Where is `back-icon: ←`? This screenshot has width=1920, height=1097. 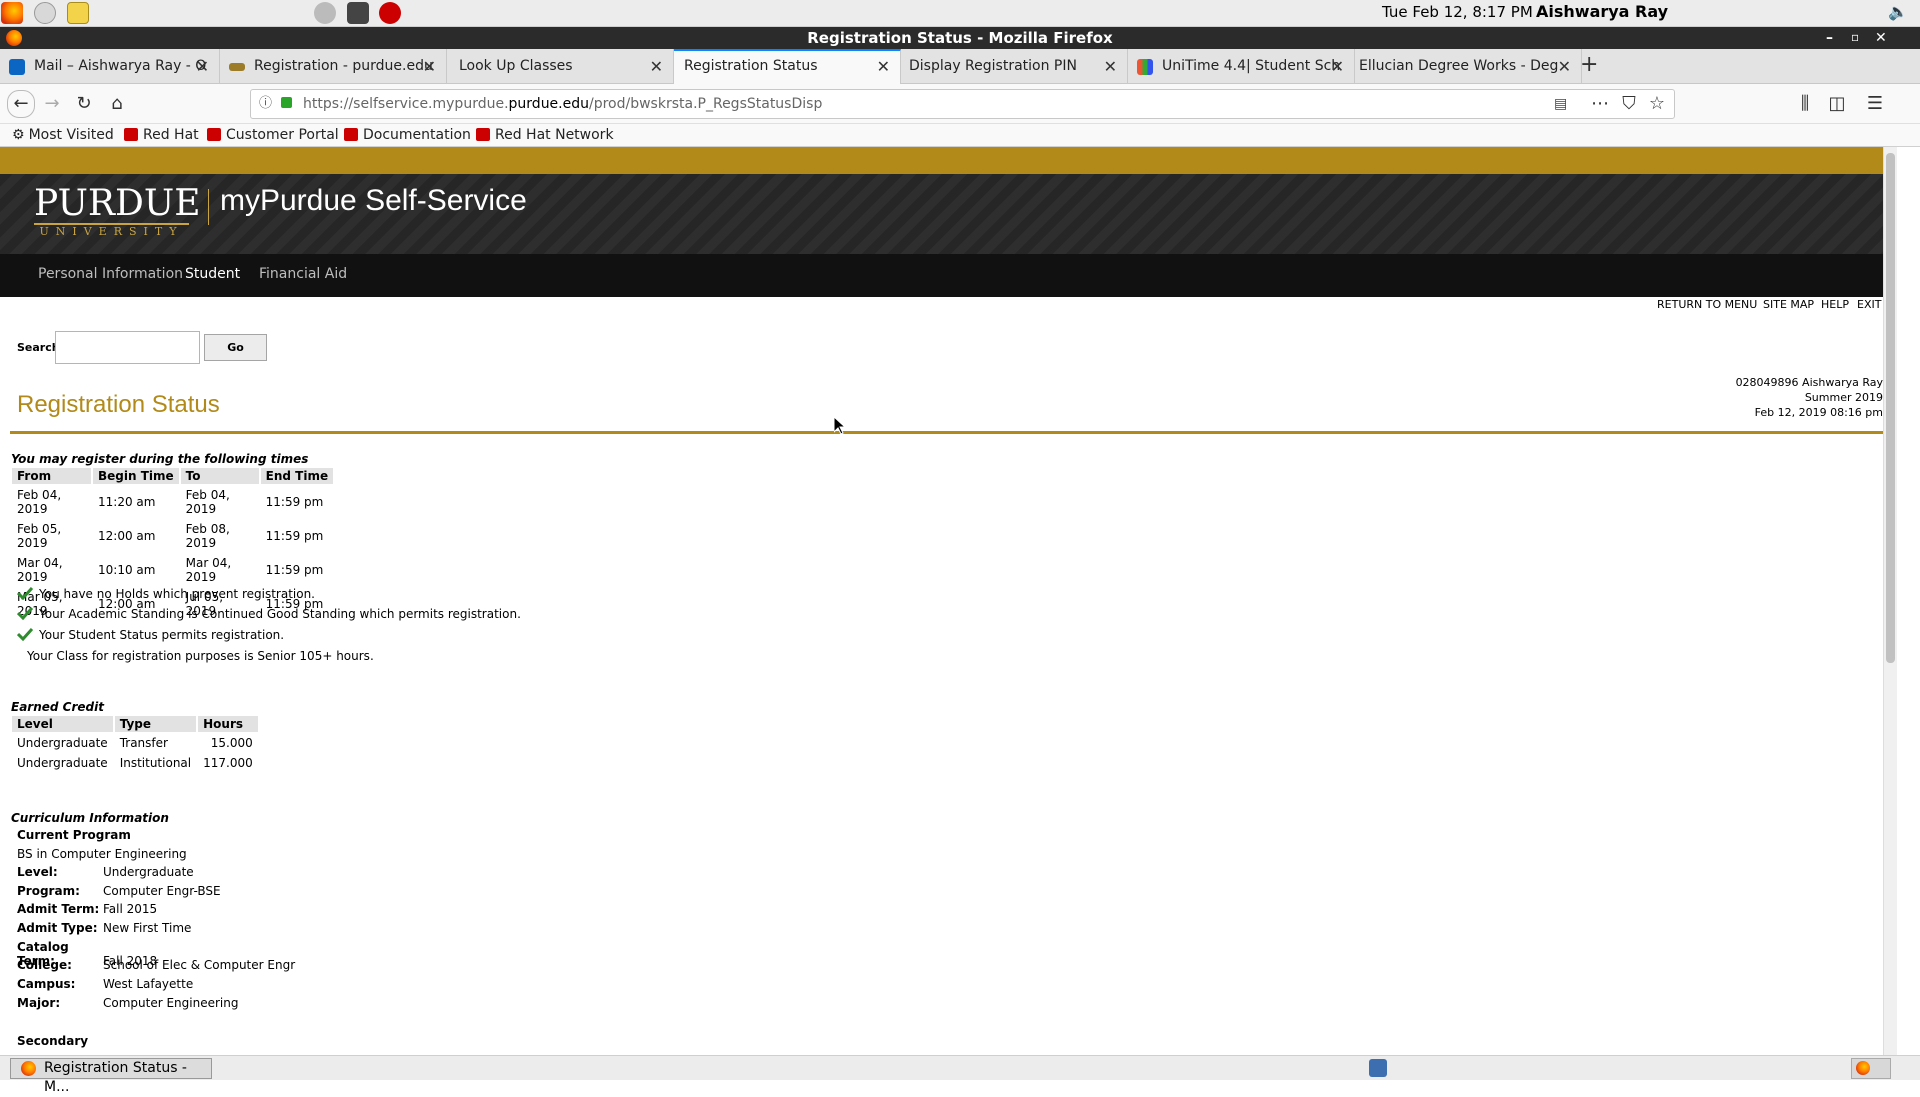
back-icon: ← is located at coordinates (21, 104).